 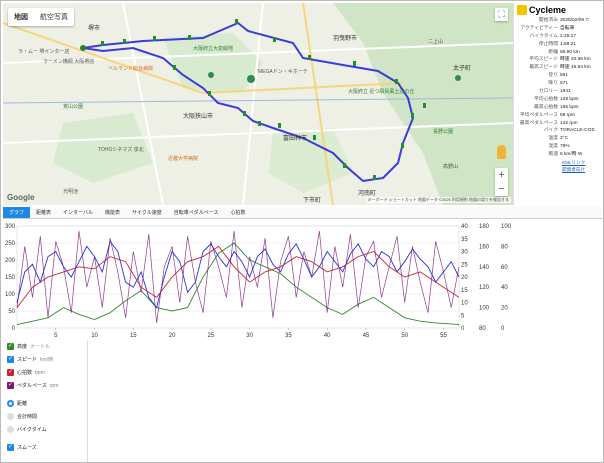 What do you see at coordinates (567, 28) in the screenshot?
I see `info-value: 自転車` at bounding box center [567, 28].